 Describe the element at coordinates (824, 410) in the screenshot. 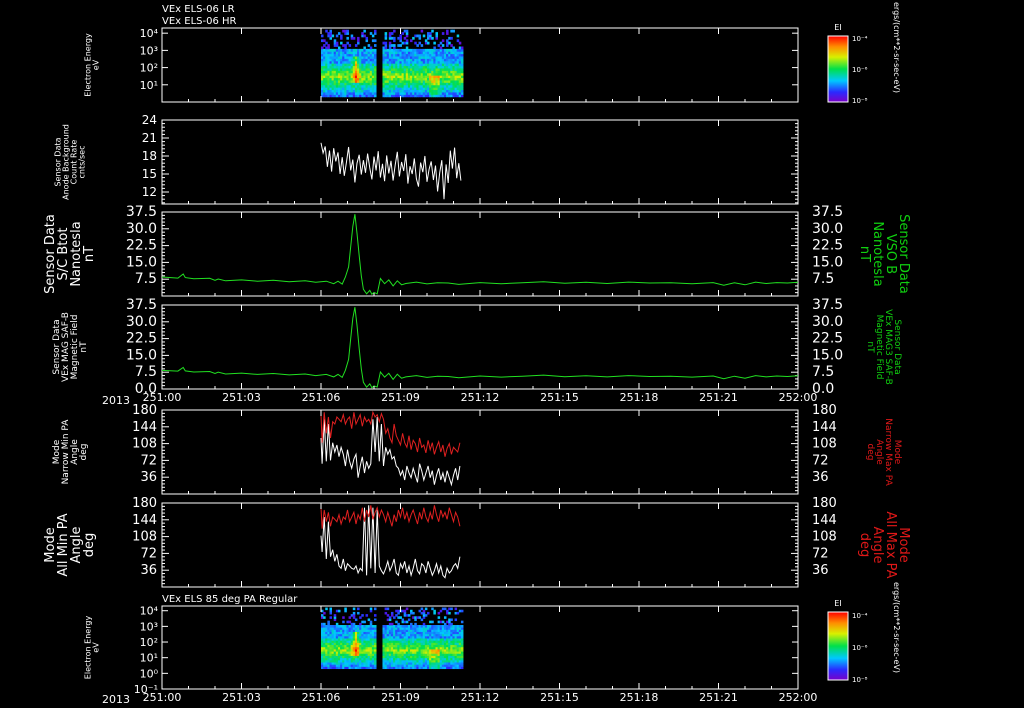

I see `narrow_pa-ytick-label-right-4: 180` at that location.